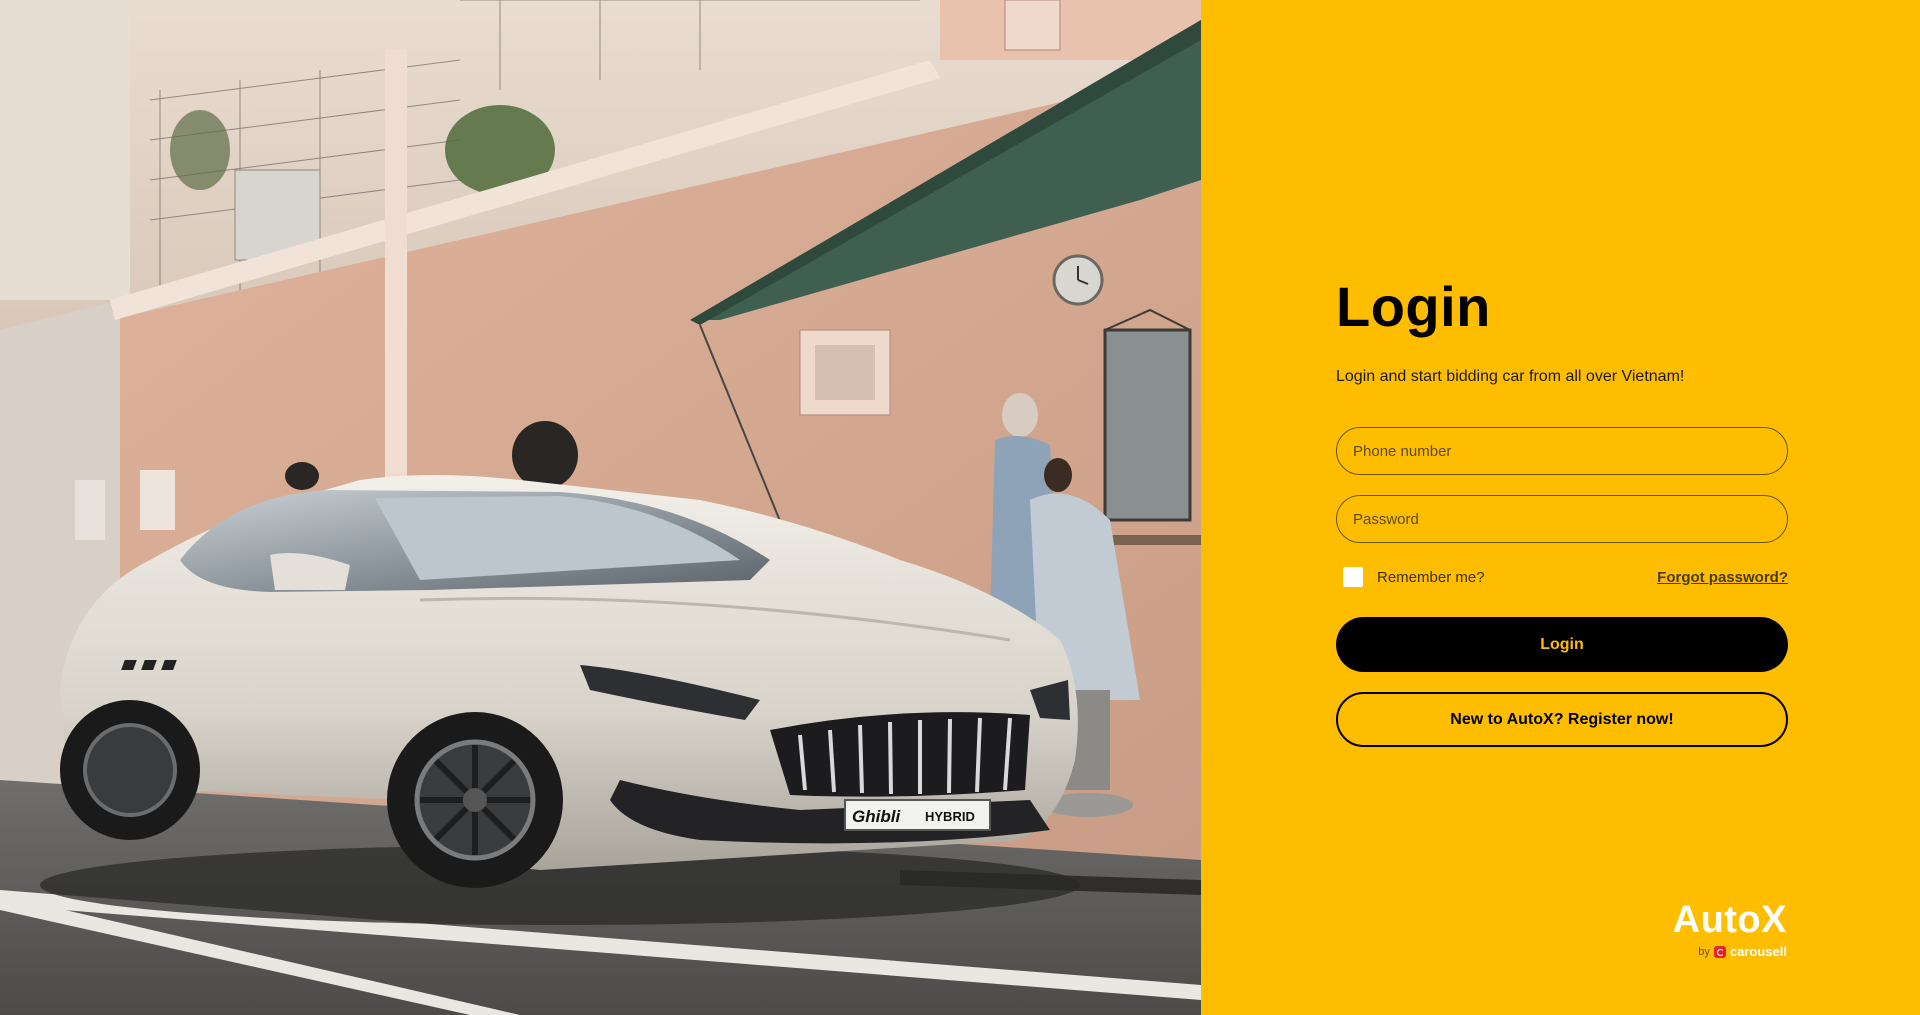 This screenshot has height=1015, width=1920. What do you see at coordinates (1722, 577) in the screenshot?
I see `forgot-password-link: Forgot password?` at bounding box center [1722, 577].